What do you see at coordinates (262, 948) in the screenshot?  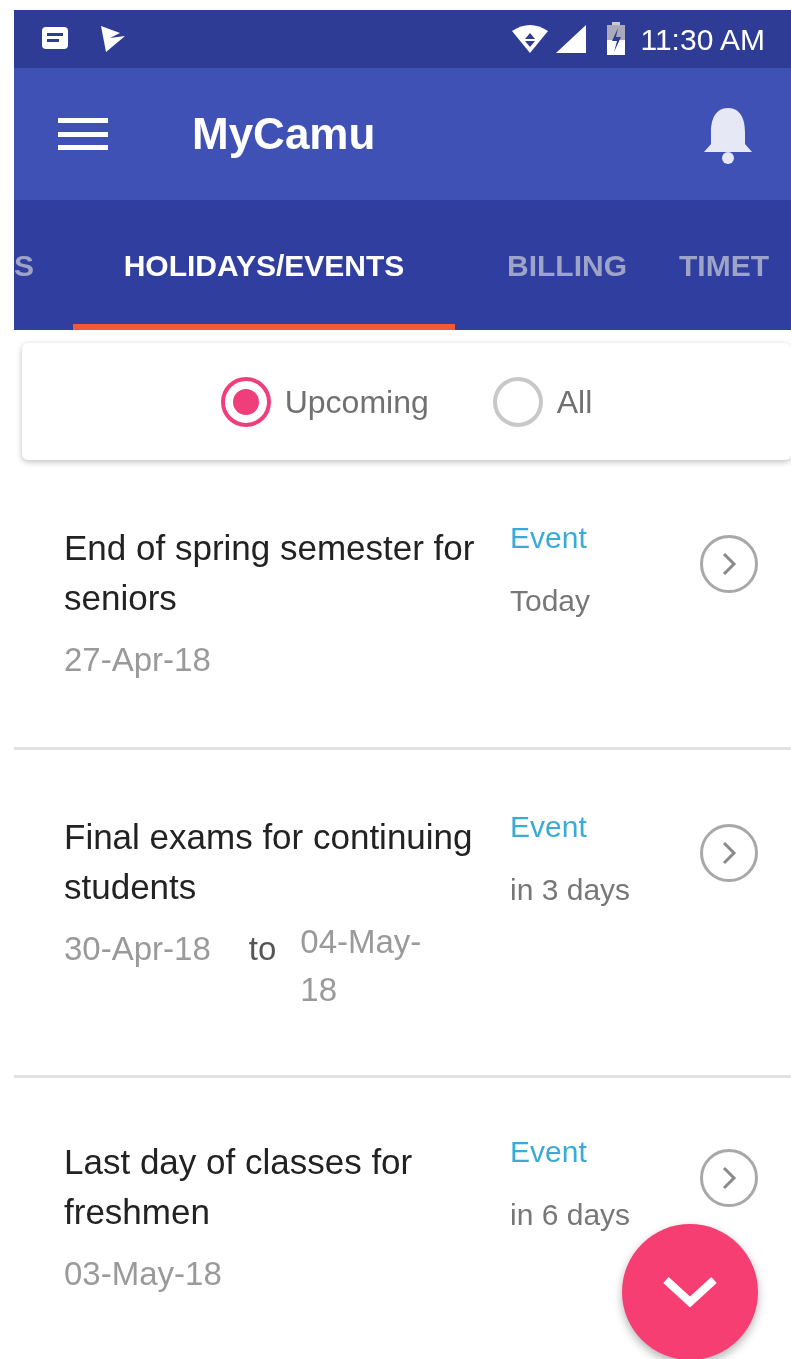 I see `date-separator: to` at bounding box center [262, 948].